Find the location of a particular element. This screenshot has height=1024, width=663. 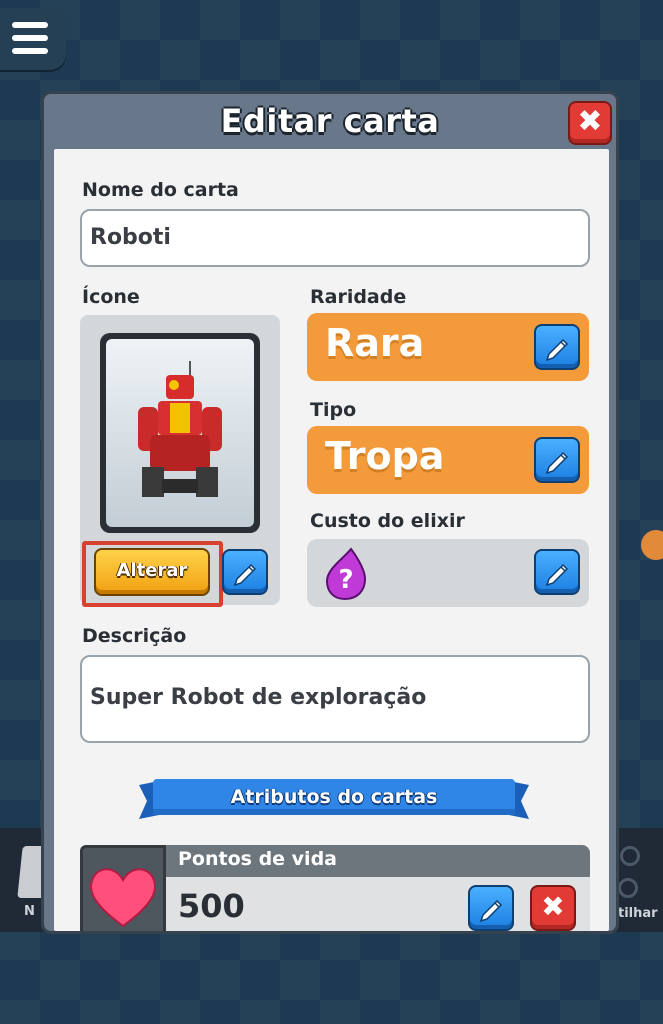

delete-attribute-button: ✖ is located at coordinates (553, 908).